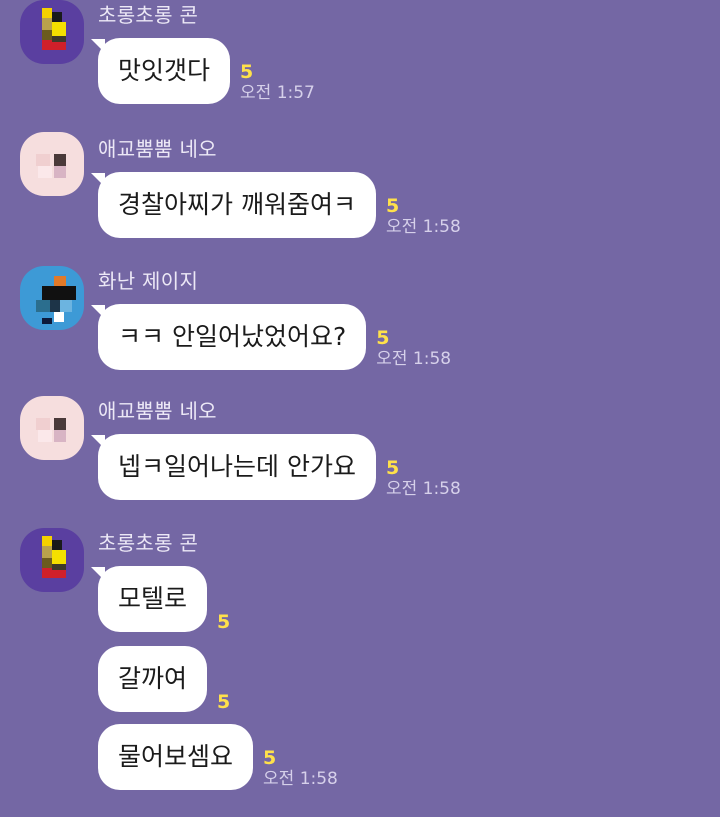 Image resolution: width=720 pixels, height=817 pixels. What do you see at coordinates (233, 205) in the screenshot?
I see `message-bubble: 경찰아찌가 깨워줌여ㅋ` at bounding box center [233, 205].